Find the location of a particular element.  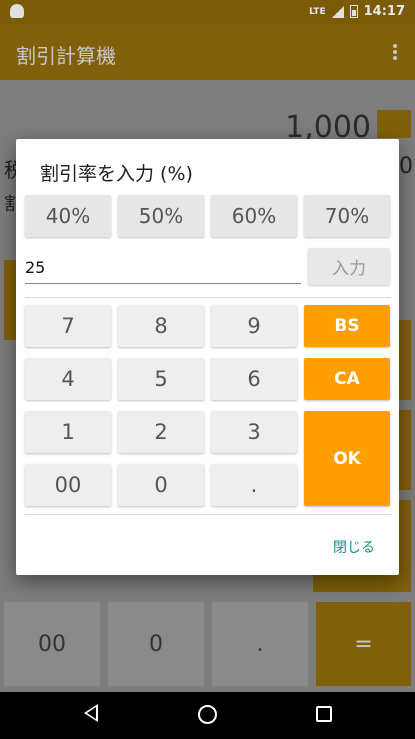

key-1: 1 is located at coordinates (68, 432).